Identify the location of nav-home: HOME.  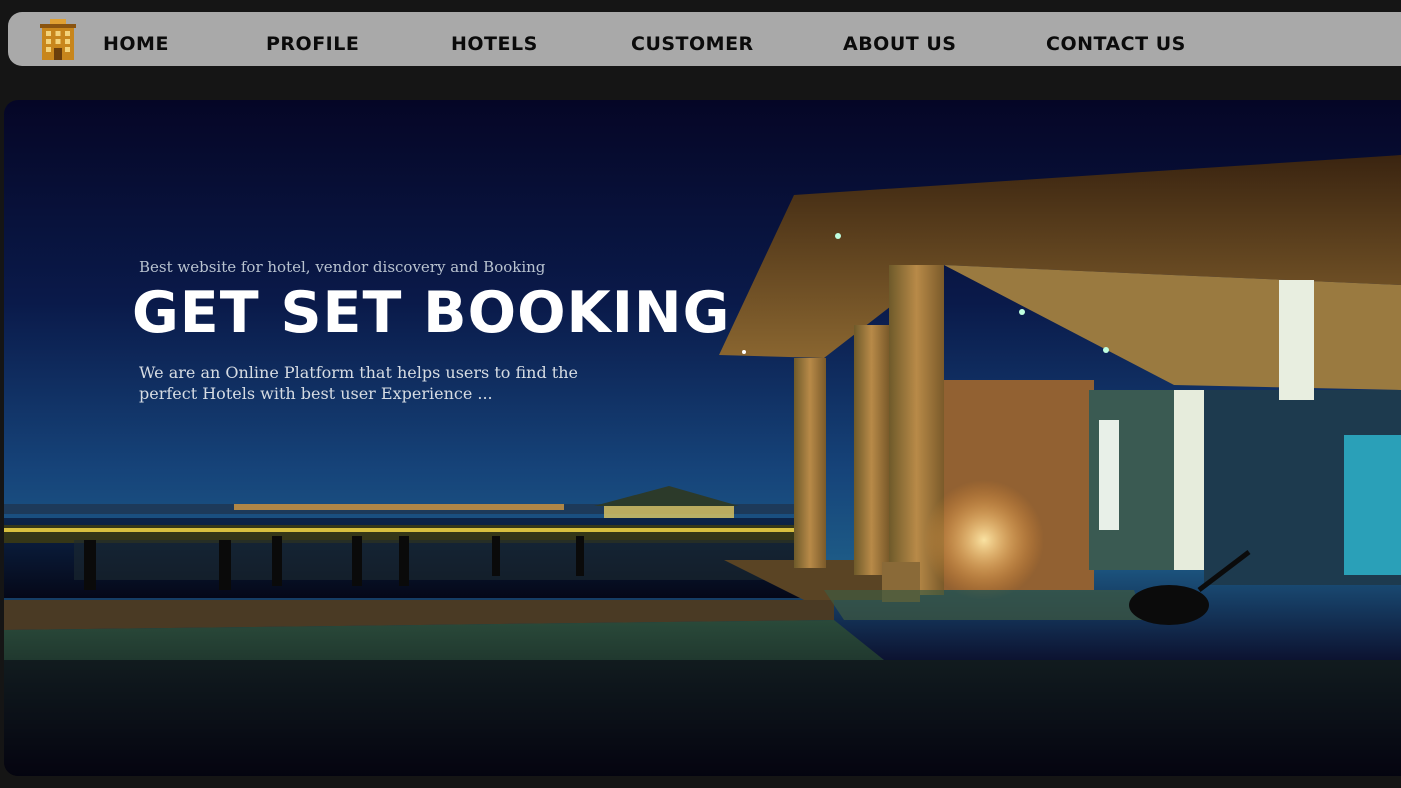
(136, 39).